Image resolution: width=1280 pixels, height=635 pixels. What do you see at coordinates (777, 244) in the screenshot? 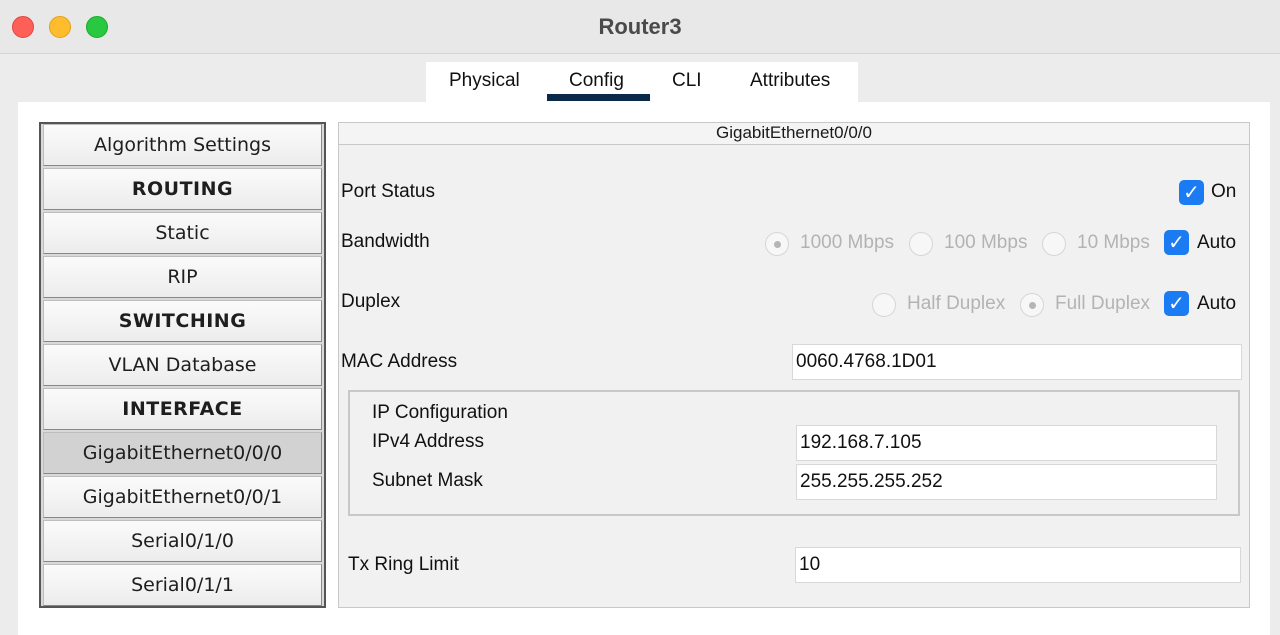
I see `bandwidth-1000-radio` at bounding box center [777, 244].